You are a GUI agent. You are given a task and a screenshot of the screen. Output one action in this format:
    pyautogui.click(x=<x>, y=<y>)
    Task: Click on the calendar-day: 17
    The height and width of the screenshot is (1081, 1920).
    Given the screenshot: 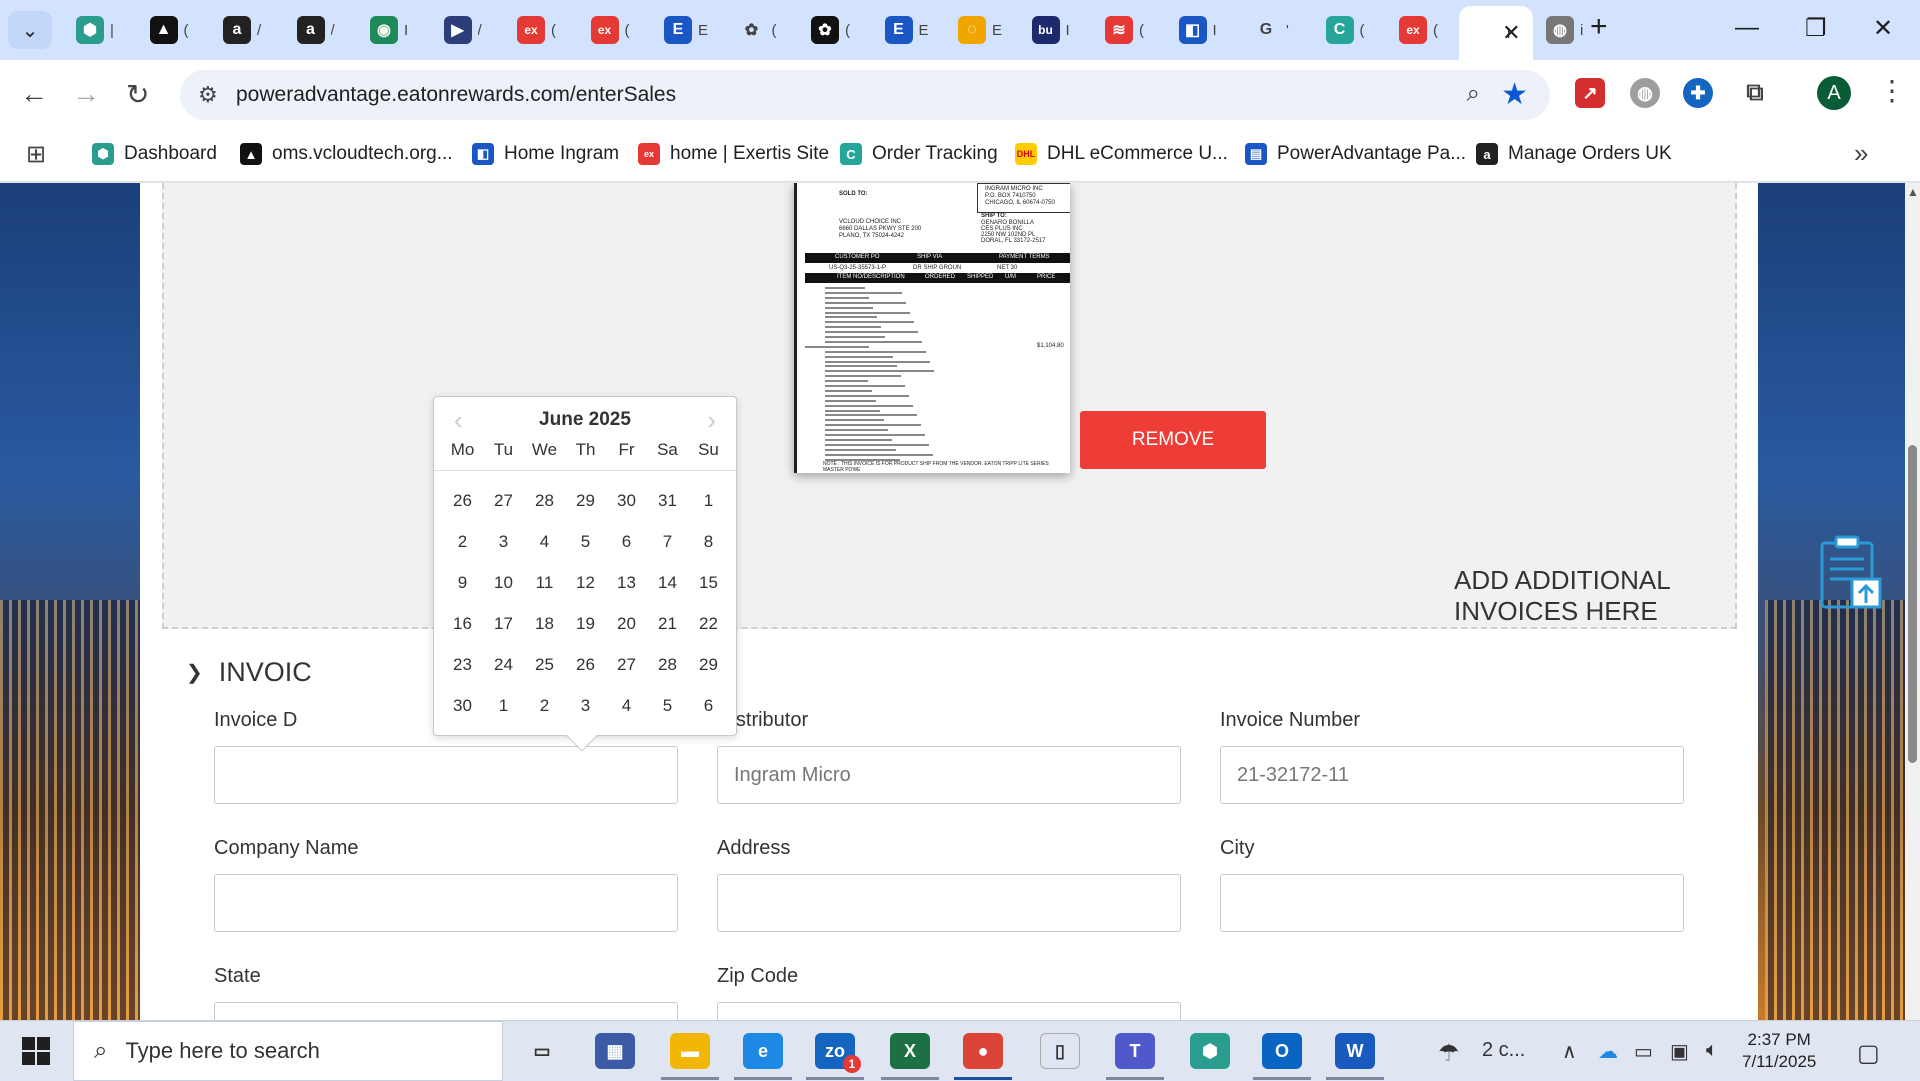 What is the action you would take?
    pyautogui.click(x=503, y=624)
    